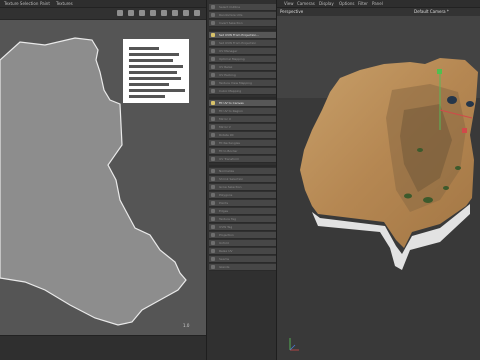 This screenshot has width=480, height=360. What do you see at coordinates (242, 75) in the screenshot?
I see `tool-item: UV Packing` at bounding box center [242, 75].